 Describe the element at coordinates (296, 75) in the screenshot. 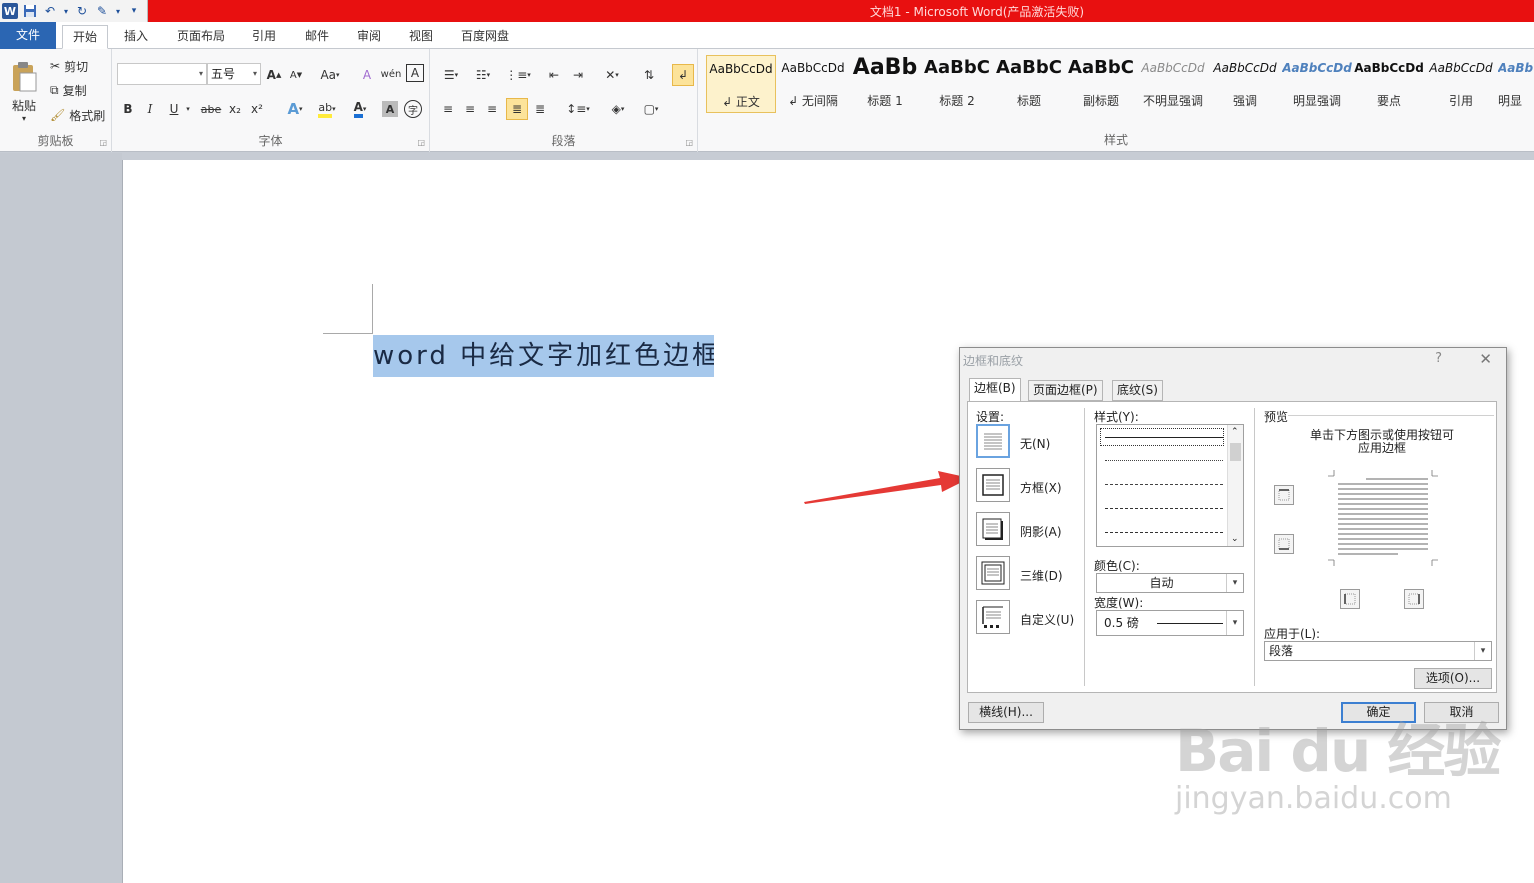

I see `shrink-font-button: A ▼` at that location.